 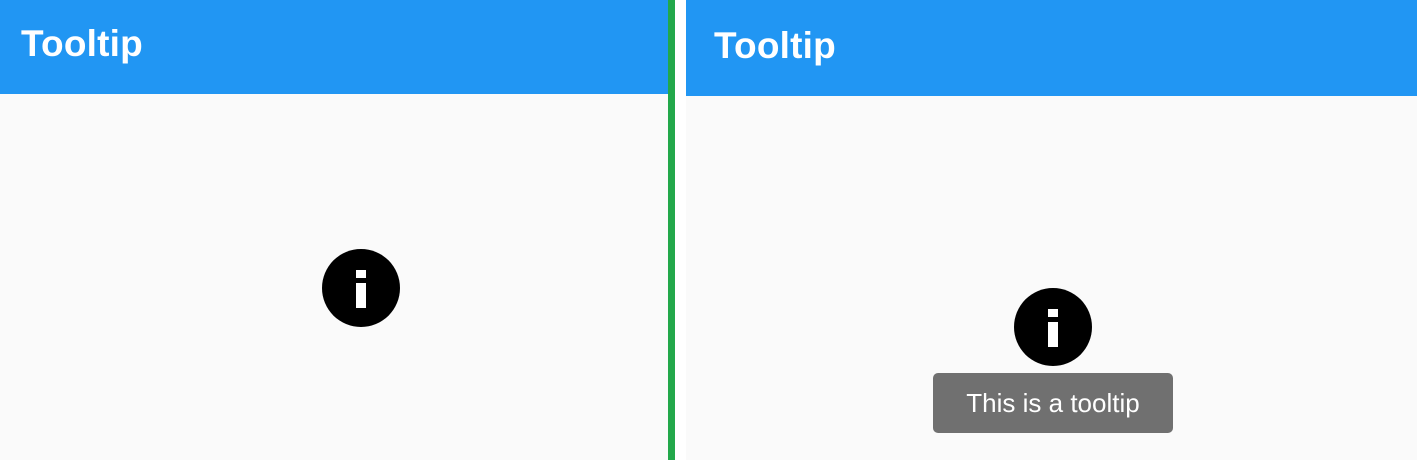 I want to click on tooltip: This is a tooltip, so click(x=1053, y=403).